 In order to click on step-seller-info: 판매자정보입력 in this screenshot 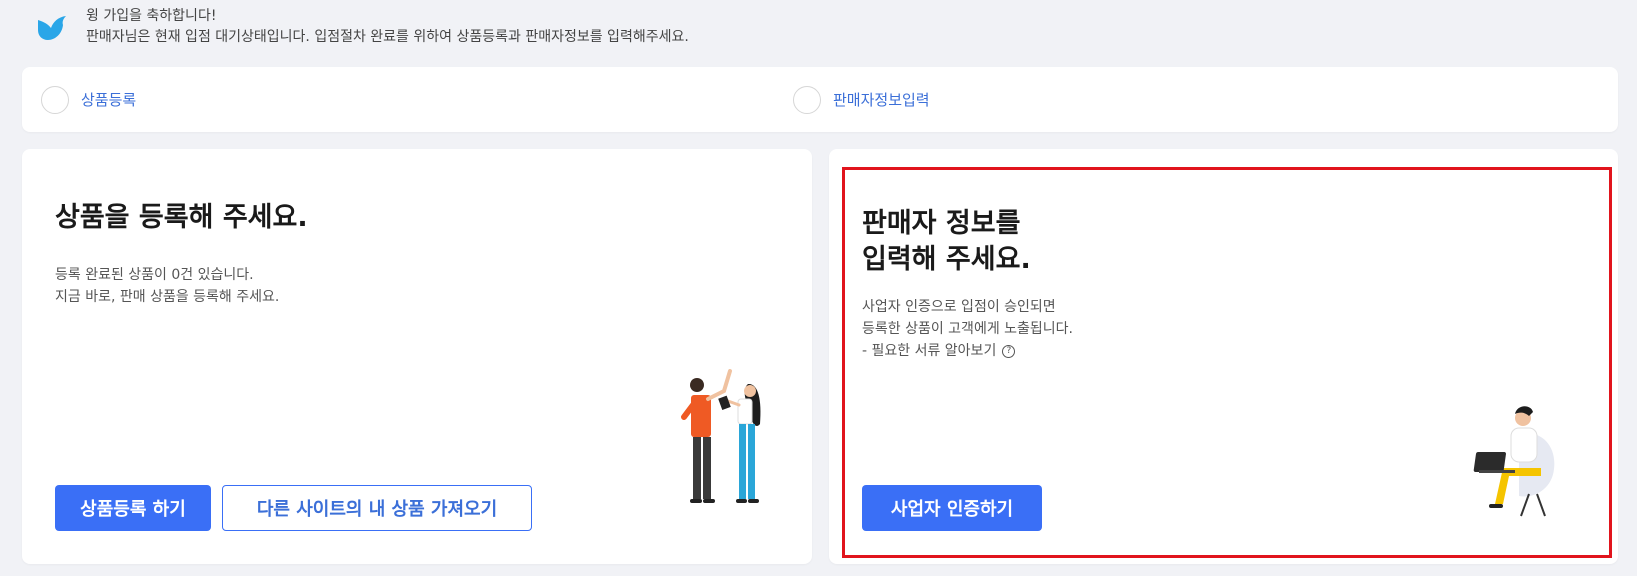, I will do `click(861, 99)`.